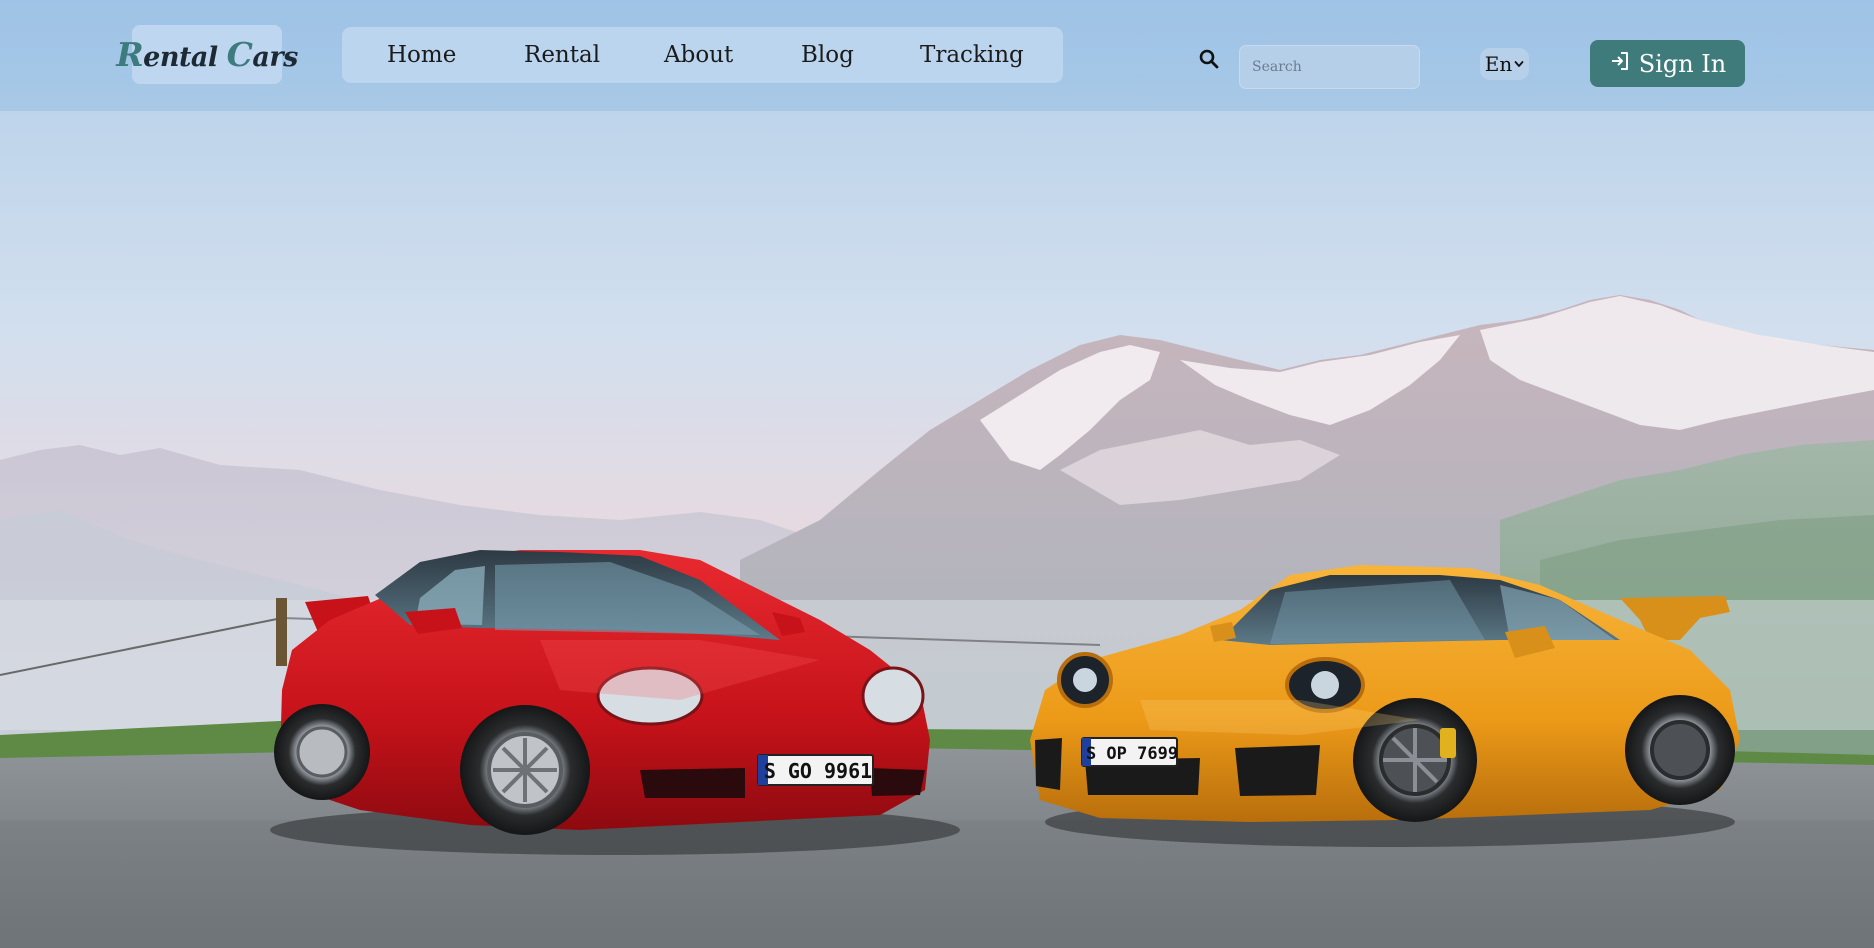 The image size is (1874, 948). Describe the element at coordinates (698, 55) in the screenshot. I see `nav-item-about: About` at that location.